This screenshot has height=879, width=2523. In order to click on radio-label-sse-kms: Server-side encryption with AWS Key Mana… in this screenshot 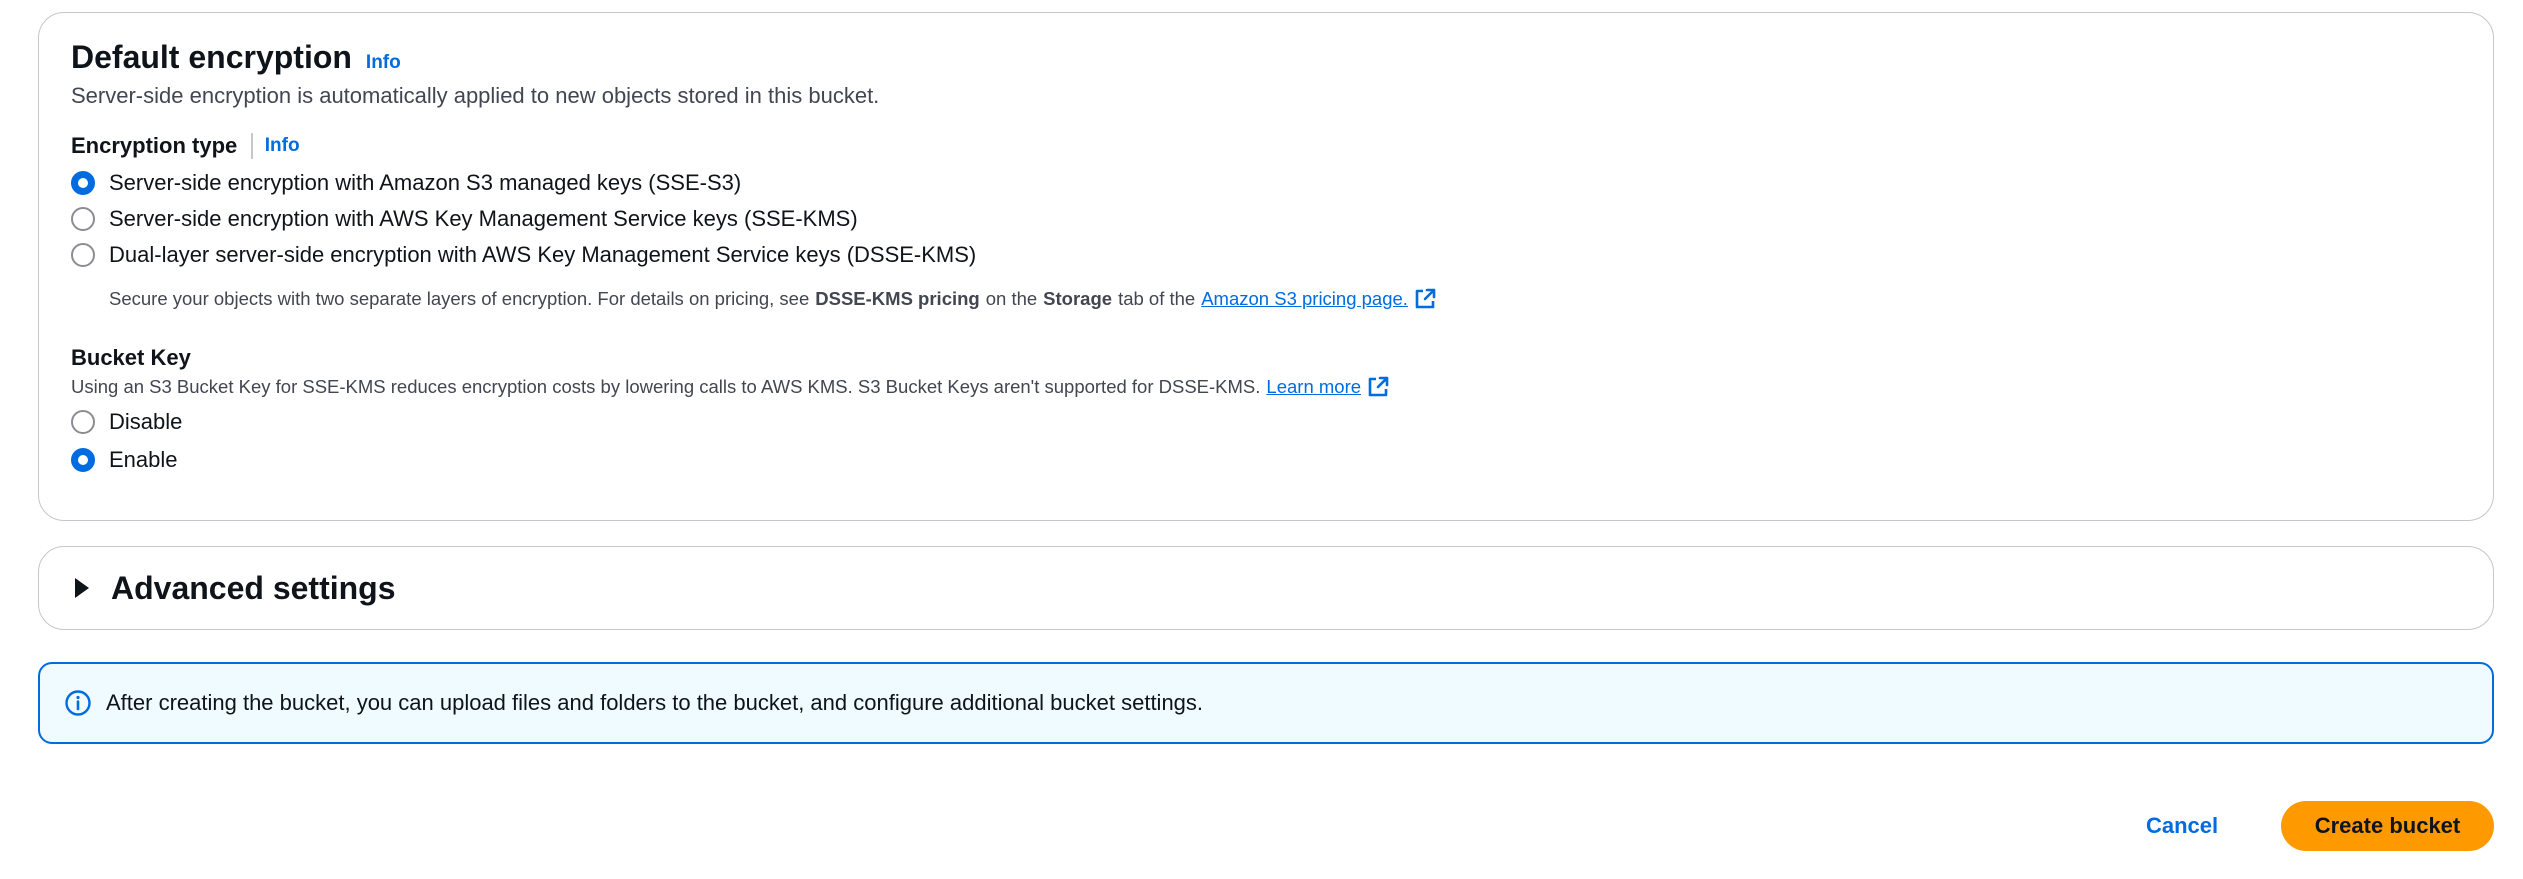, I will do `click(483, 218)`.